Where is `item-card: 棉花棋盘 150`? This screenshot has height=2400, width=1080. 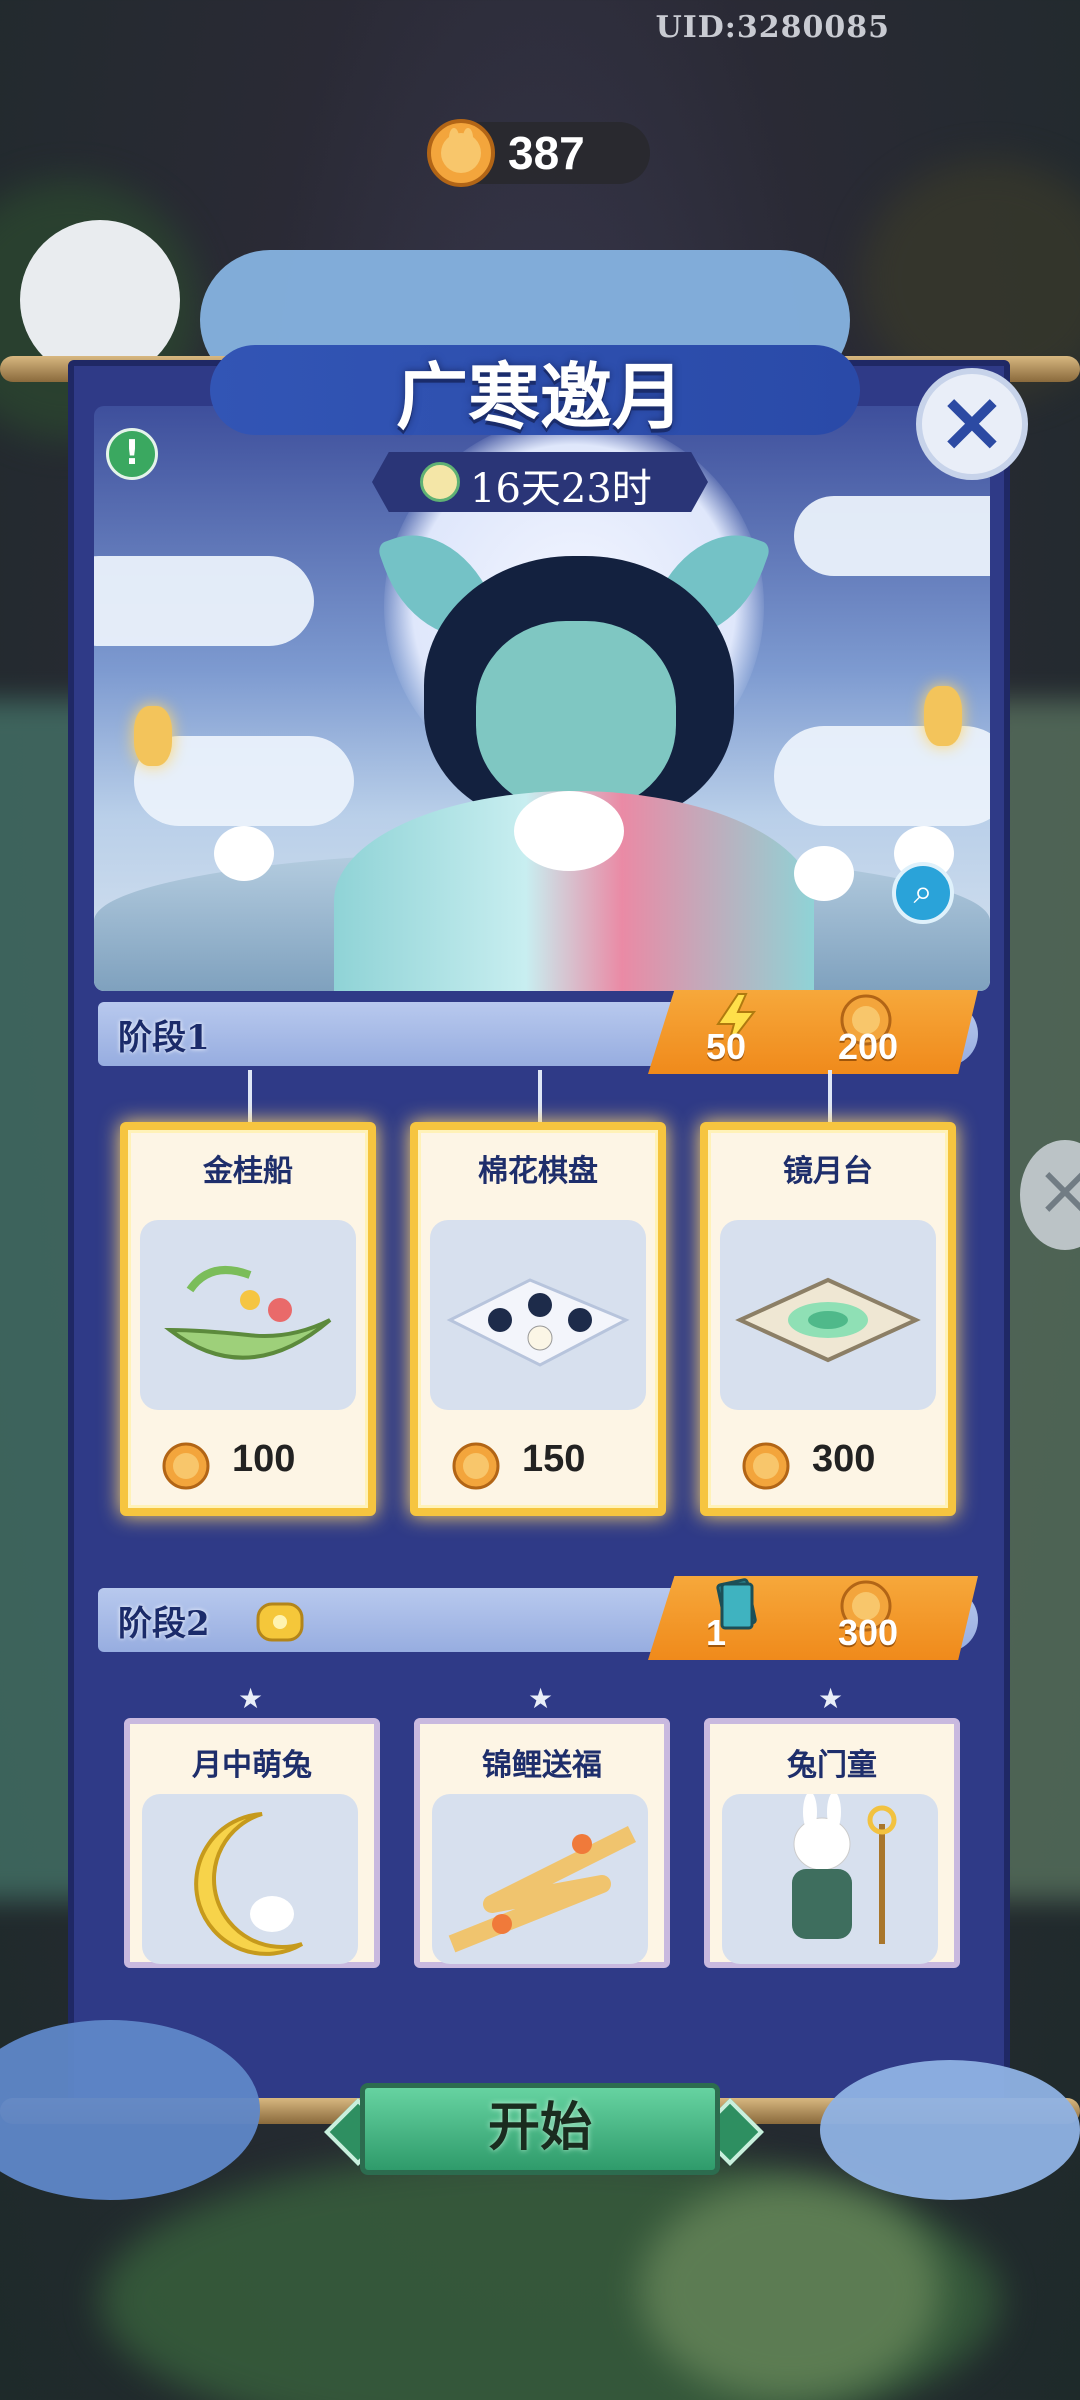 item-card: 棉花棋盘 150 is located at coordinates (538, 1319).